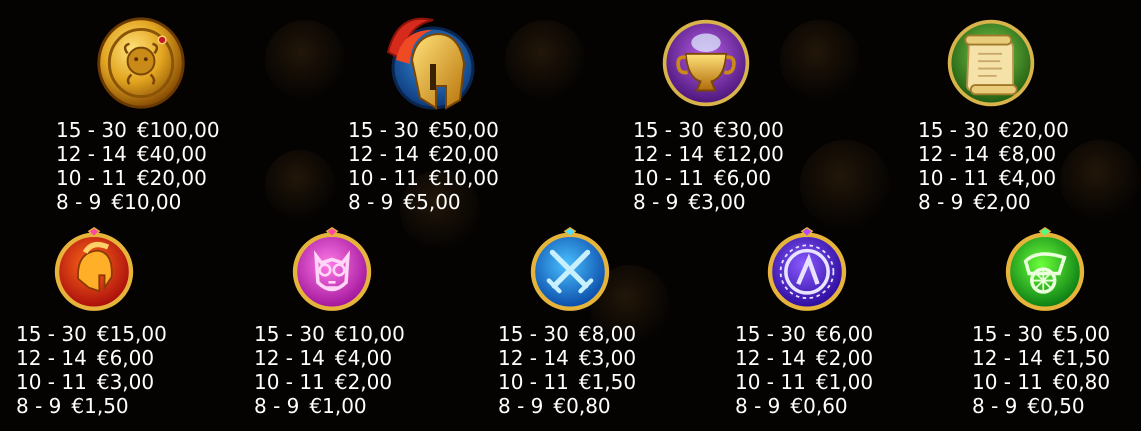 This screenshot has width=1141, height=431. Describe the element at coordinates (329, 358) in the screenshot. I see `payout-row: 12 - 14 €4,00` at that location.